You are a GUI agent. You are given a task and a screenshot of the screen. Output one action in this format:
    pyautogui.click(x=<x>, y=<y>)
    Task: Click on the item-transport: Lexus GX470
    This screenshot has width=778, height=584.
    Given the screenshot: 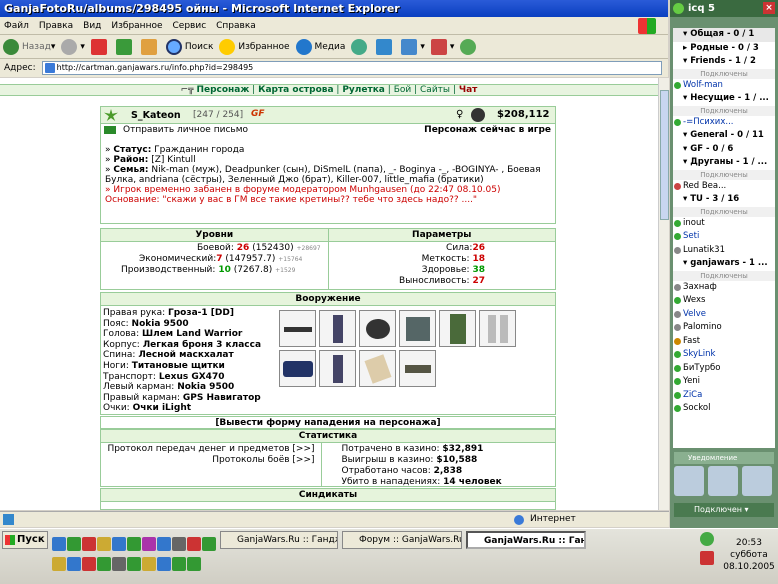 What is the action you would take?
    pyautogui.click(x=192, y=377)
    